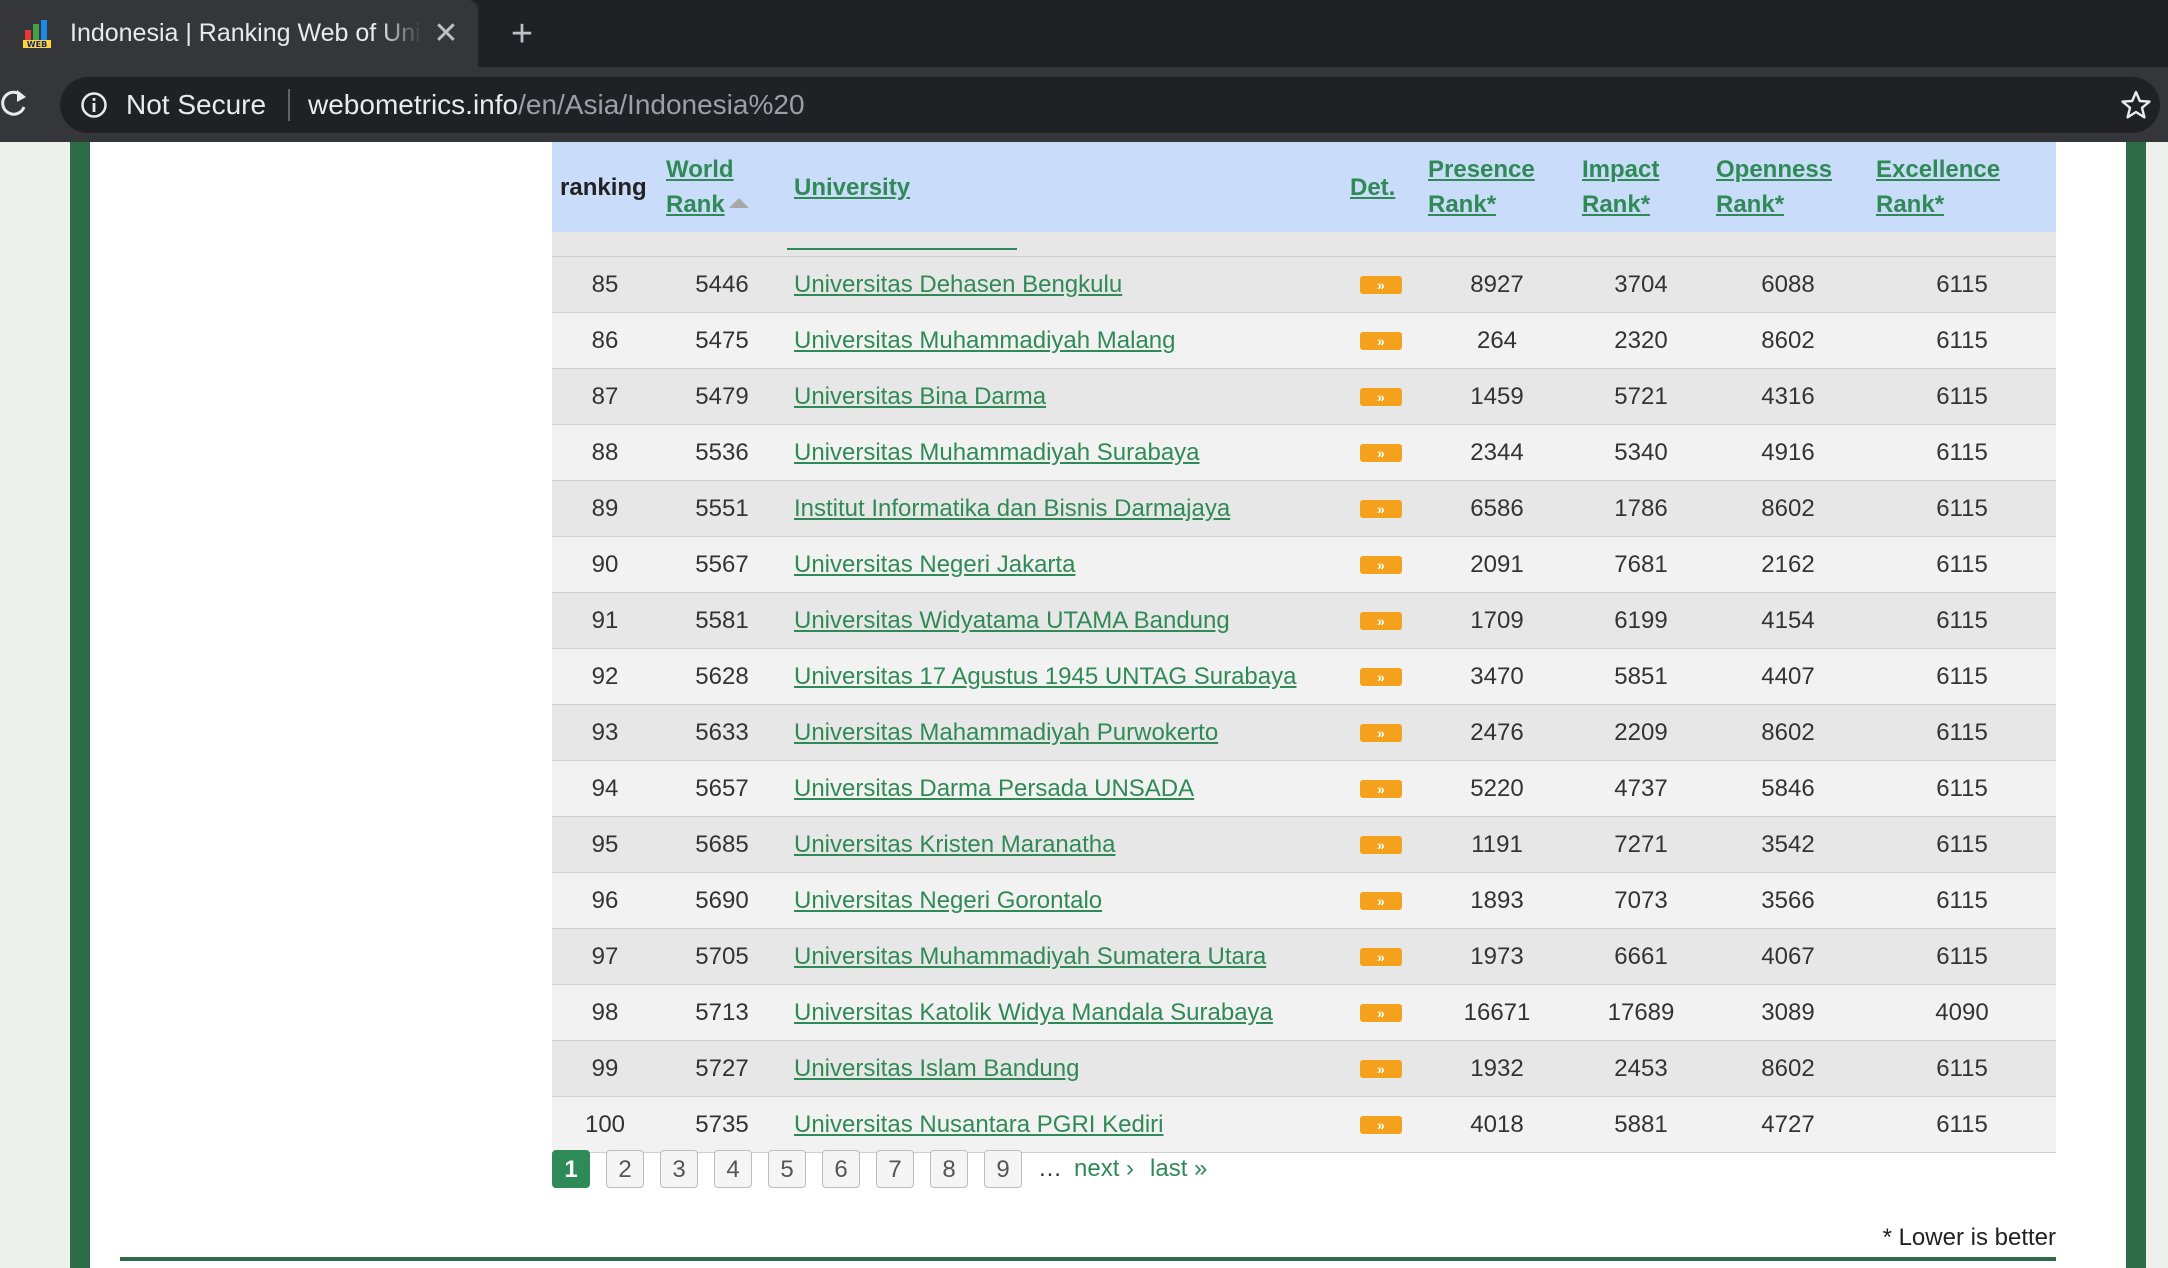  What do you see at coordinates (902, 244) in the screenshot?
I see `partial-university-link` at bounding box center [902, 244].